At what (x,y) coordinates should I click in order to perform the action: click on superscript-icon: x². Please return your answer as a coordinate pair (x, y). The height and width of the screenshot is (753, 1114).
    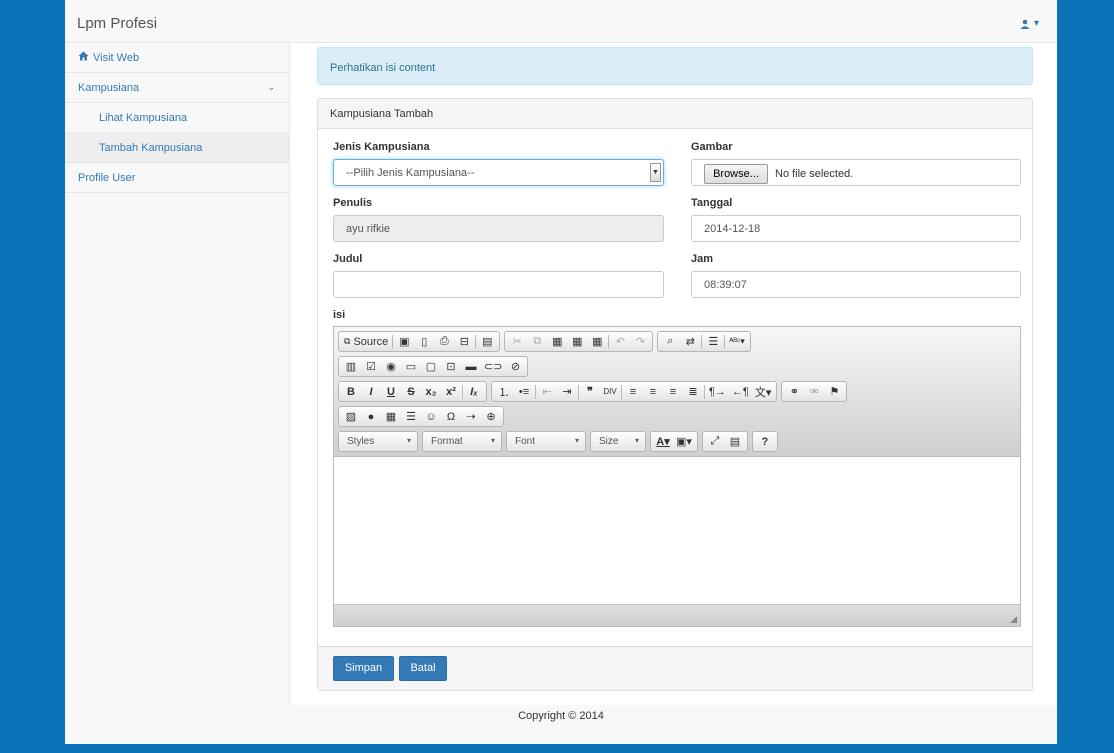
    Looking at the image, I should click on (451, 392).